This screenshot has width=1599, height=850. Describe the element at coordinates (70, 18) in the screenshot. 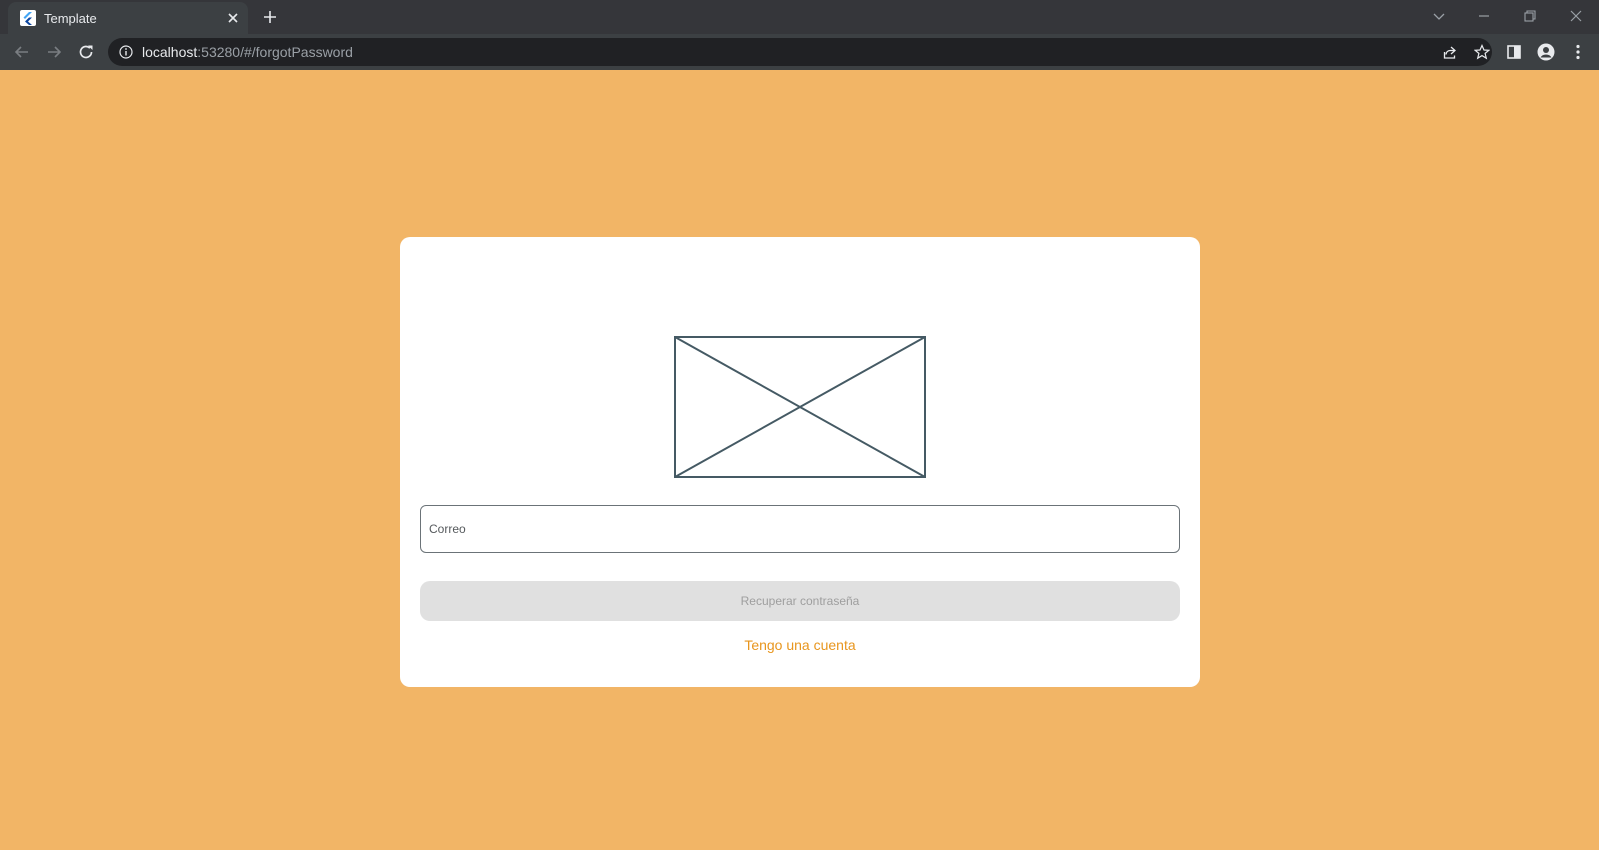

I see `tab-title: Template` at that location.